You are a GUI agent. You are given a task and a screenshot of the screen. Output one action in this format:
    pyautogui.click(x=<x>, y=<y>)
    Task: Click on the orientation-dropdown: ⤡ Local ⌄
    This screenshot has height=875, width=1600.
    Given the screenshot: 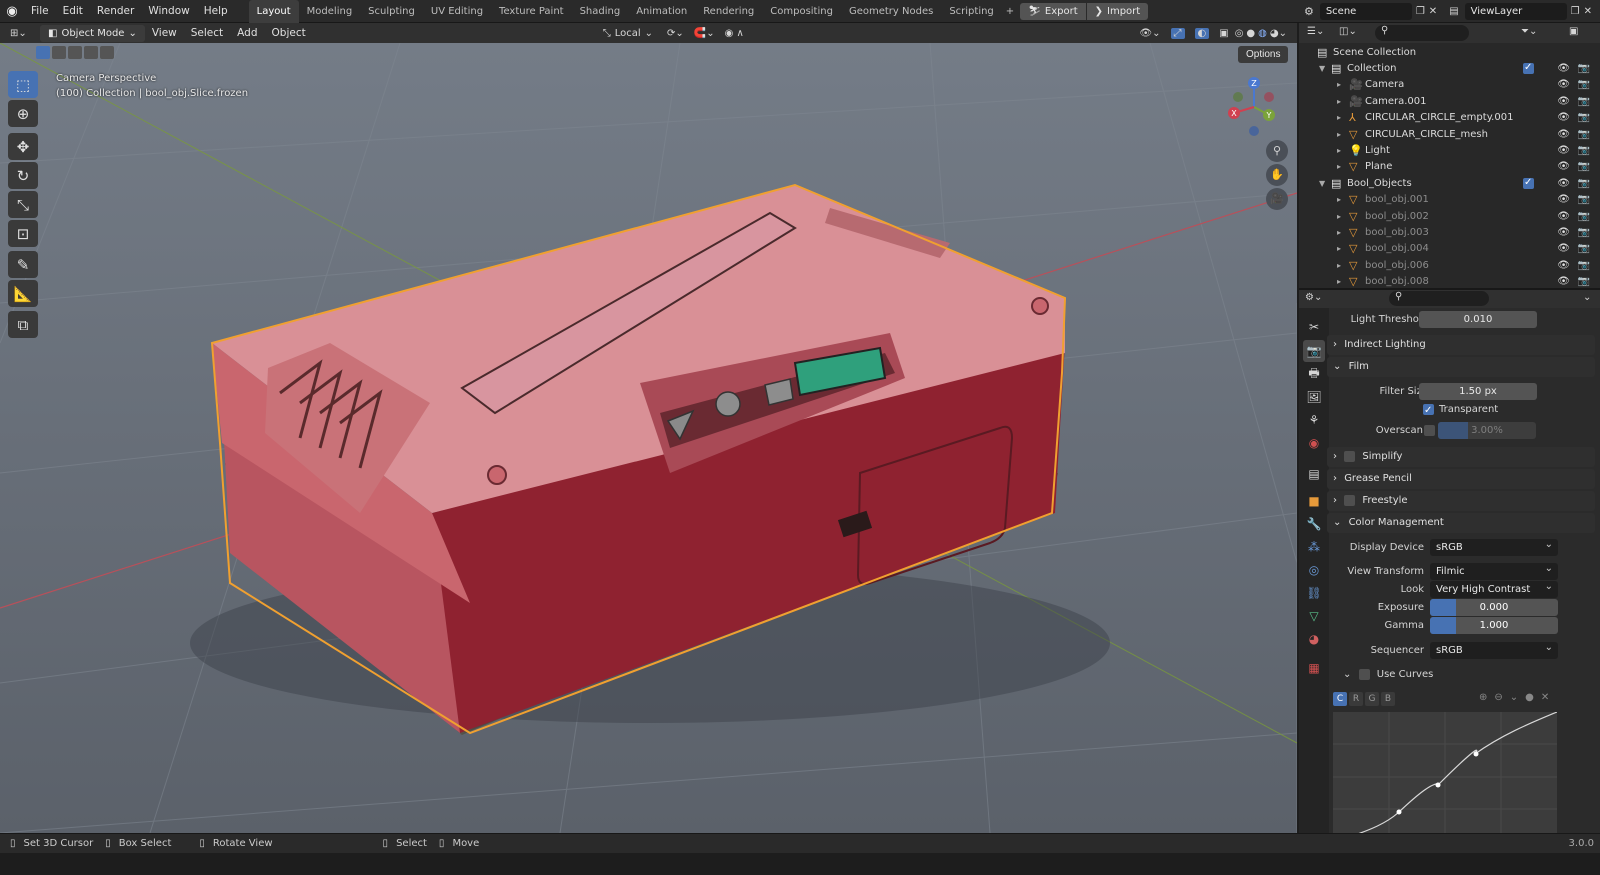 What is the action you would take?
    pyautogui.click(x=628, y=33)
    